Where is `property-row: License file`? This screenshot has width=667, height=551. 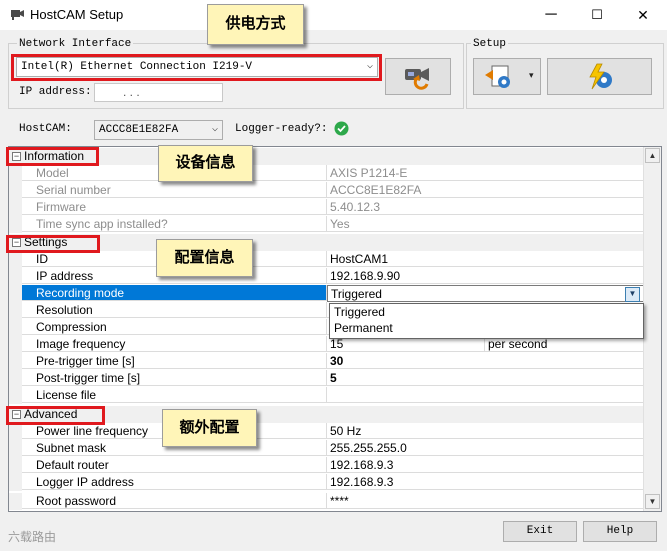 property-row: License file is located at coordinates (326, 395).